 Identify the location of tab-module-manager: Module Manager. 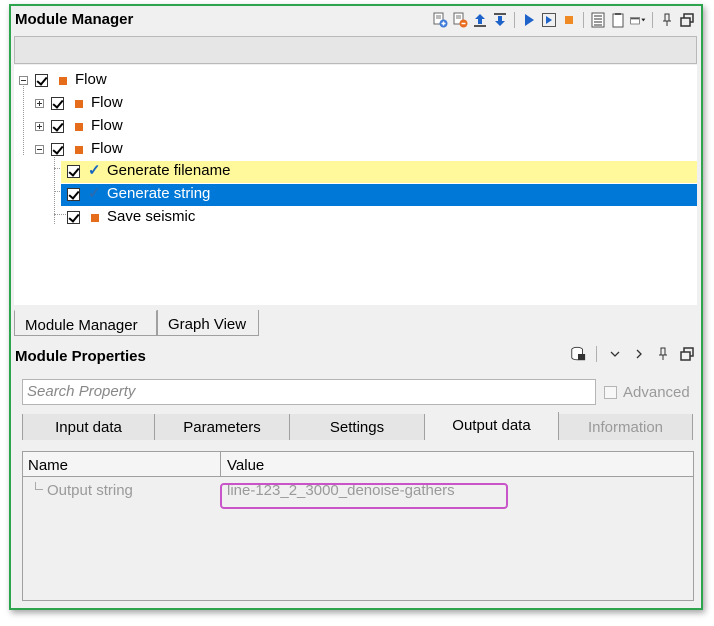
(85, 323).